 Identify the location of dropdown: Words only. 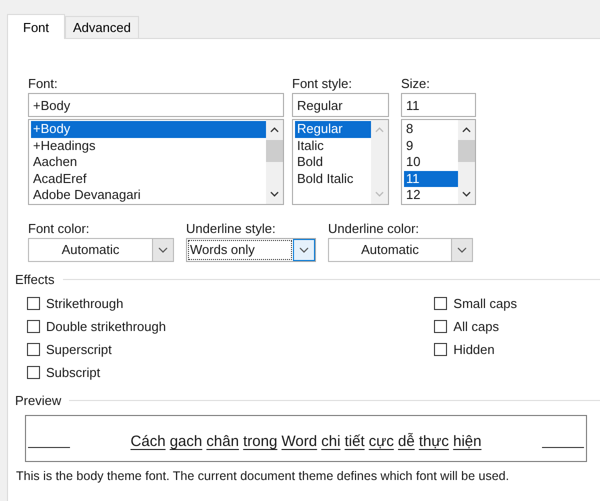
(251, 250).